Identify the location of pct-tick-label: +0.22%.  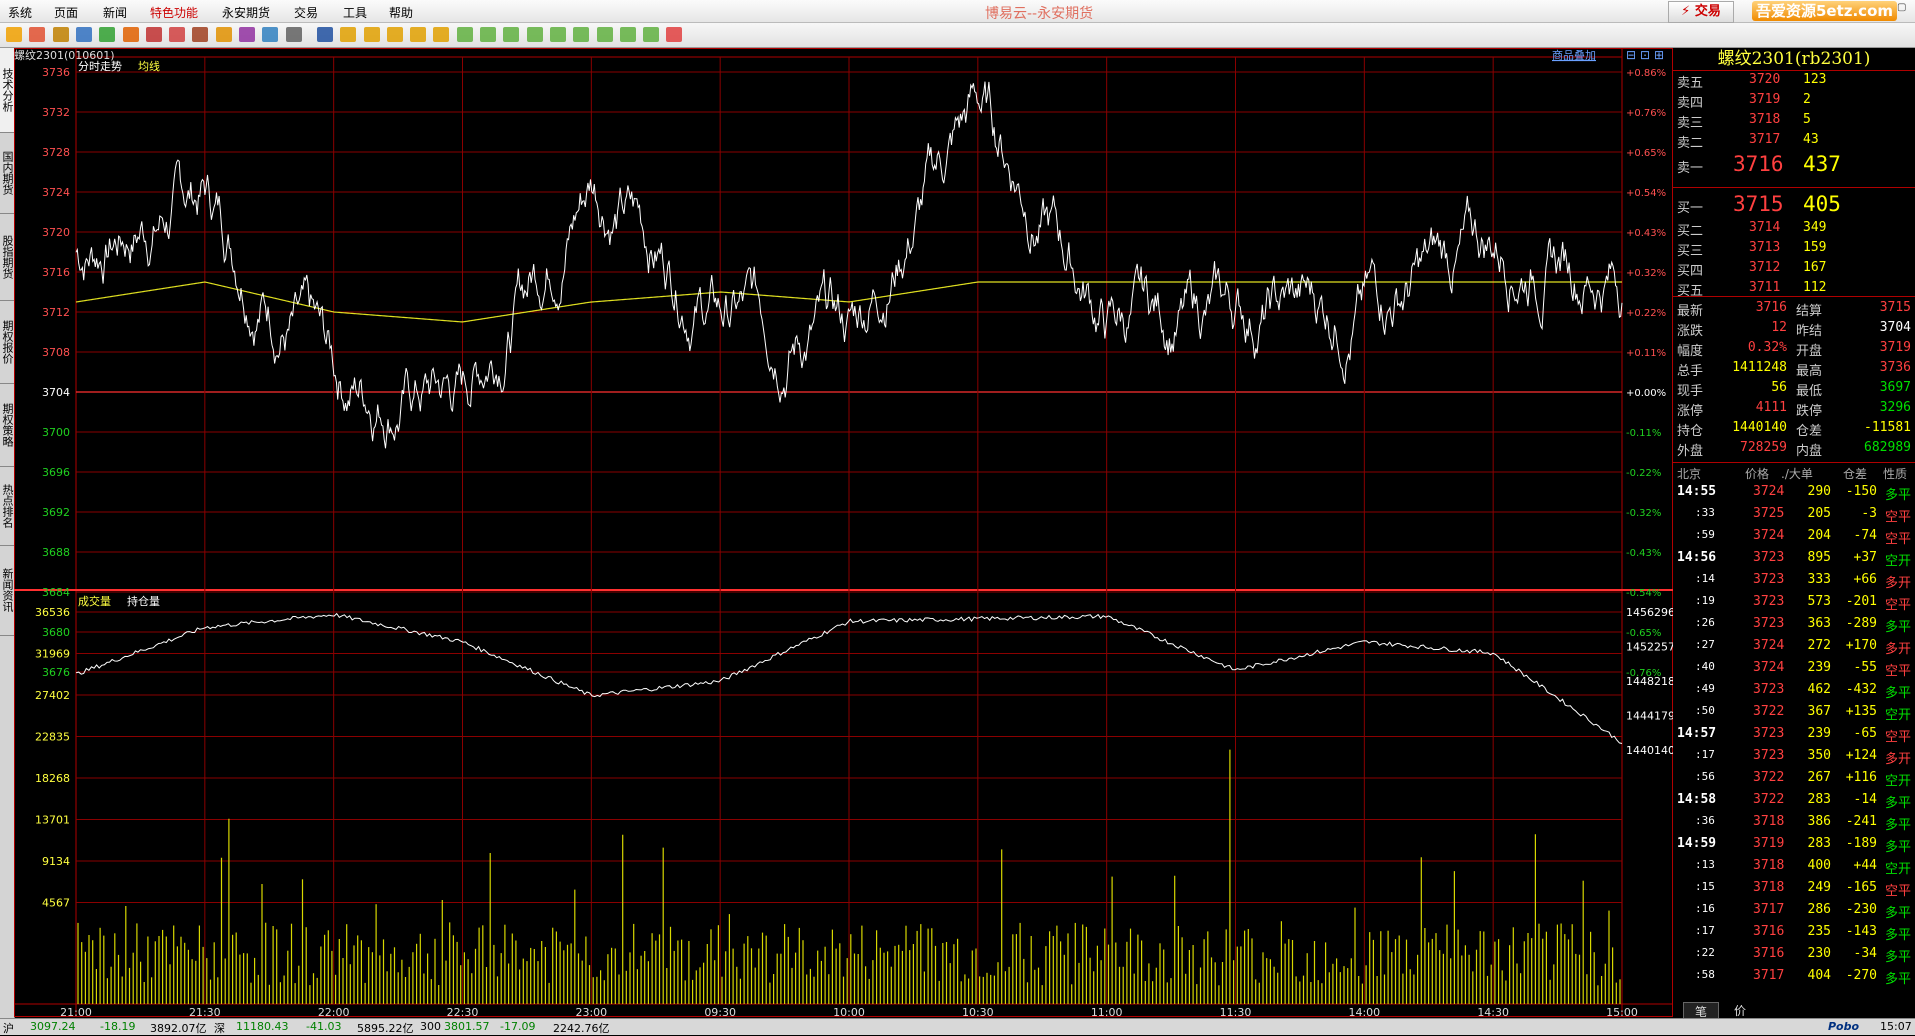
(1646, 313).